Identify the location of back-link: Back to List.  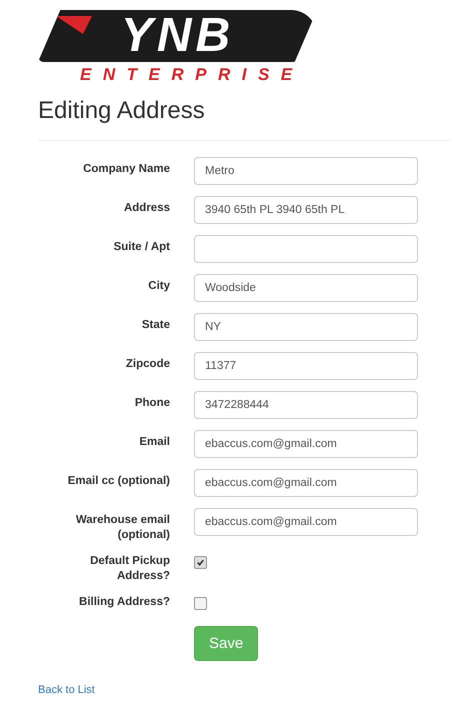
(66, 690).